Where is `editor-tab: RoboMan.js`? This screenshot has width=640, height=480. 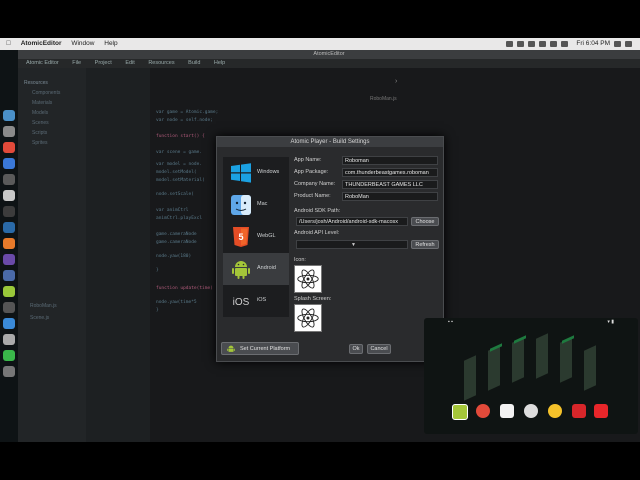 editor-tab: RoboMan.js is located at coordinates (383, 99).